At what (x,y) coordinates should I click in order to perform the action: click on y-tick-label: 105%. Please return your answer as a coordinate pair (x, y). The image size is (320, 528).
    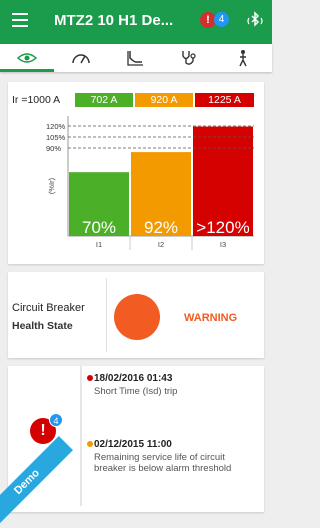
    Looking at the image, I should click on (56, 137).